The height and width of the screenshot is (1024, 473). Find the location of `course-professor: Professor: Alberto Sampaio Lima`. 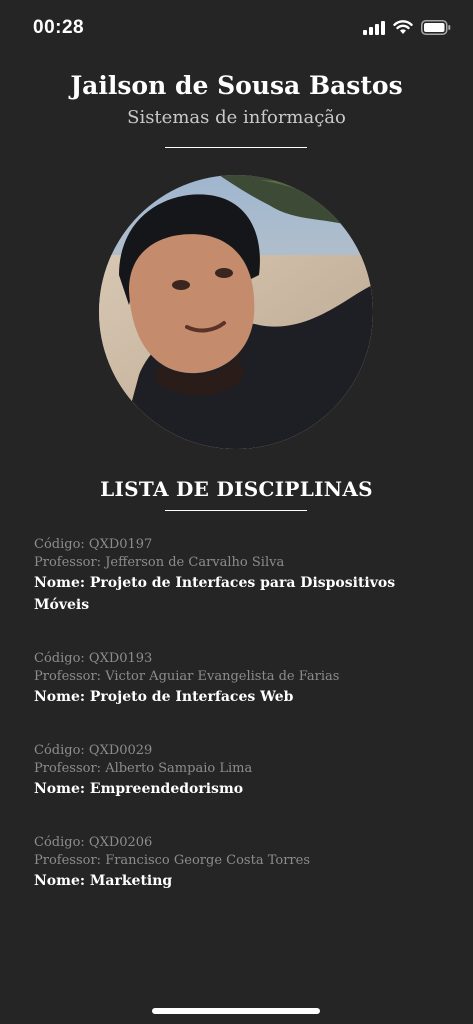

course-professor: Professor: Alberto Sampaio Lima is located at coordinates (143, 768).